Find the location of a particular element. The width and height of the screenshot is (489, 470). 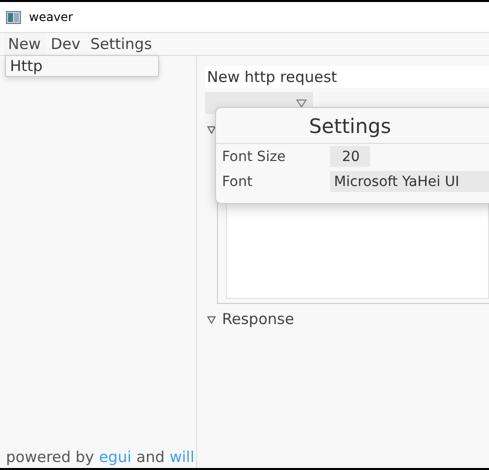

request-title: New http request is located at coordinates (347, 77).